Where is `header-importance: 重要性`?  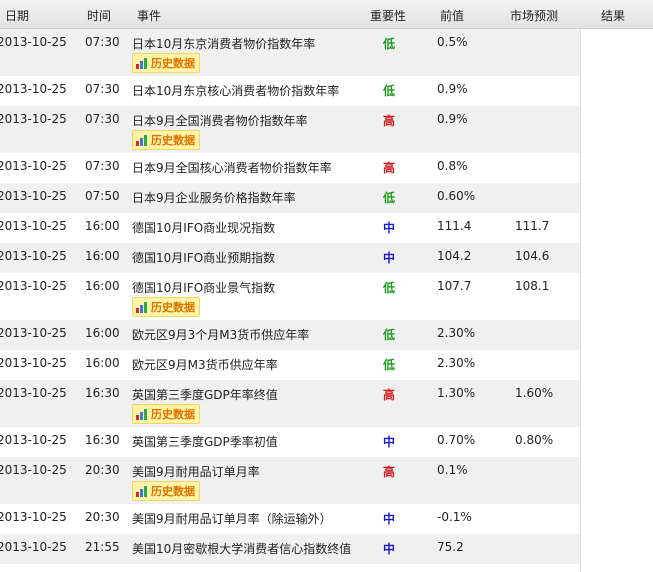
header-importance: 重要性 is located at coordinates (388, 16).